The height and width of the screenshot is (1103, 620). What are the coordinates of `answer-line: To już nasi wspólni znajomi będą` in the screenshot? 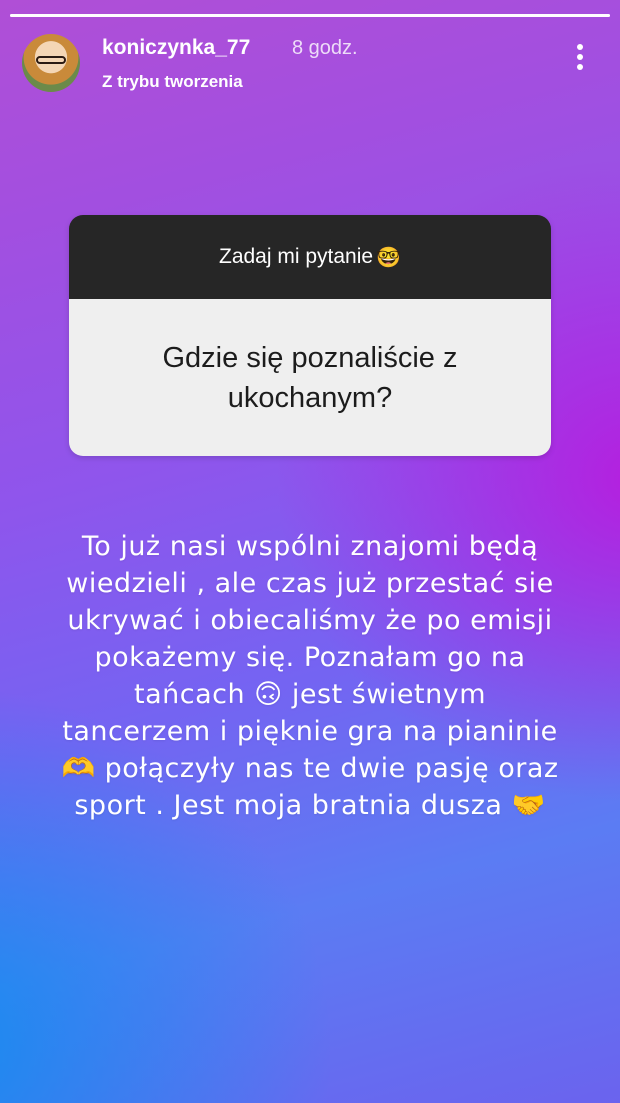 It's located at (310, 546).